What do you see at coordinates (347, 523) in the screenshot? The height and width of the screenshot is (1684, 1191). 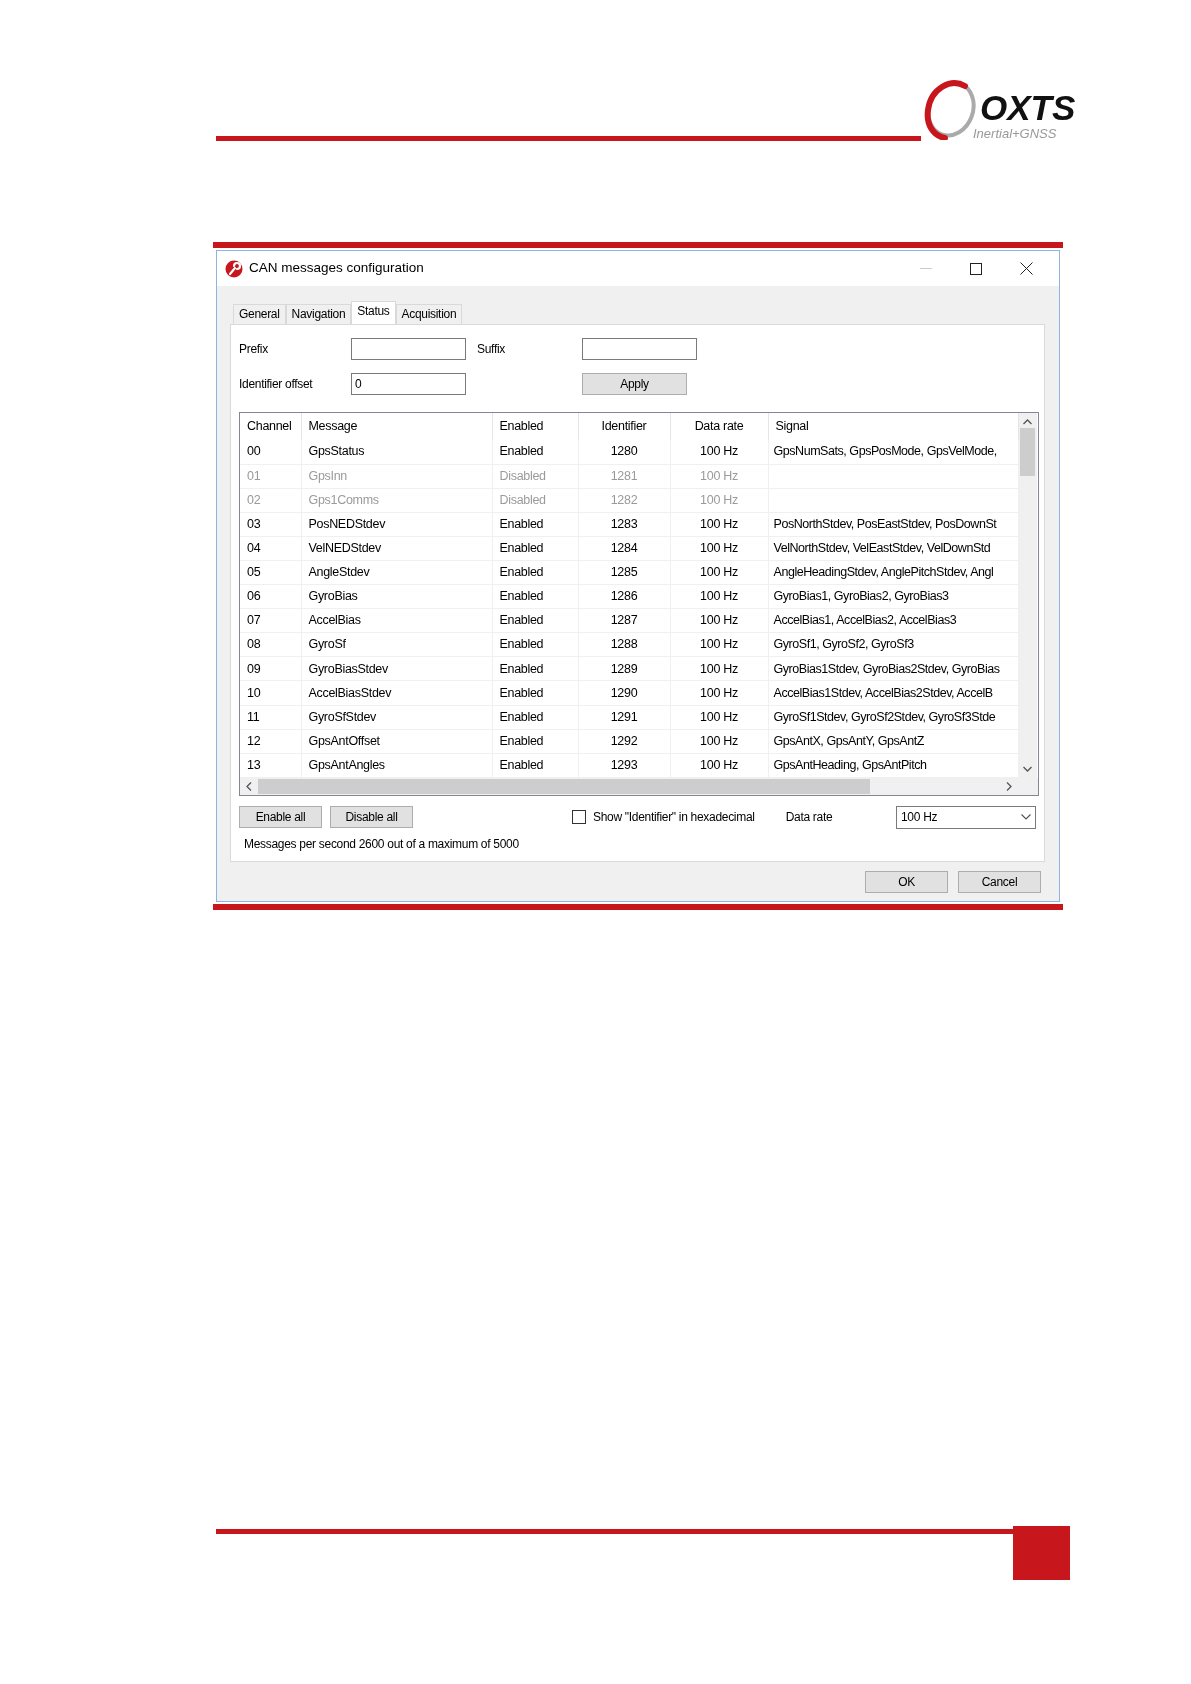 I see `table-cell: PosNEDStdev` at bounding box center [347, 523].